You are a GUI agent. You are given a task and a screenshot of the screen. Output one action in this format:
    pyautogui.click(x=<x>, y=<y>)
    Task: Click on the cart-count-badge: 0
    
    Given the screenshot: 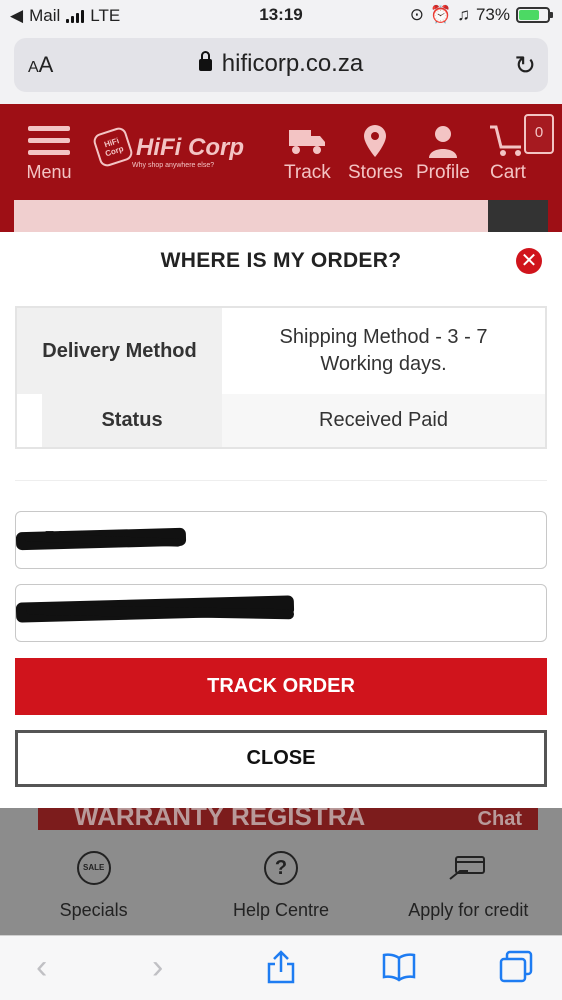 What is the action you would take?
    pyautogui.click(x=539, y=134)
    